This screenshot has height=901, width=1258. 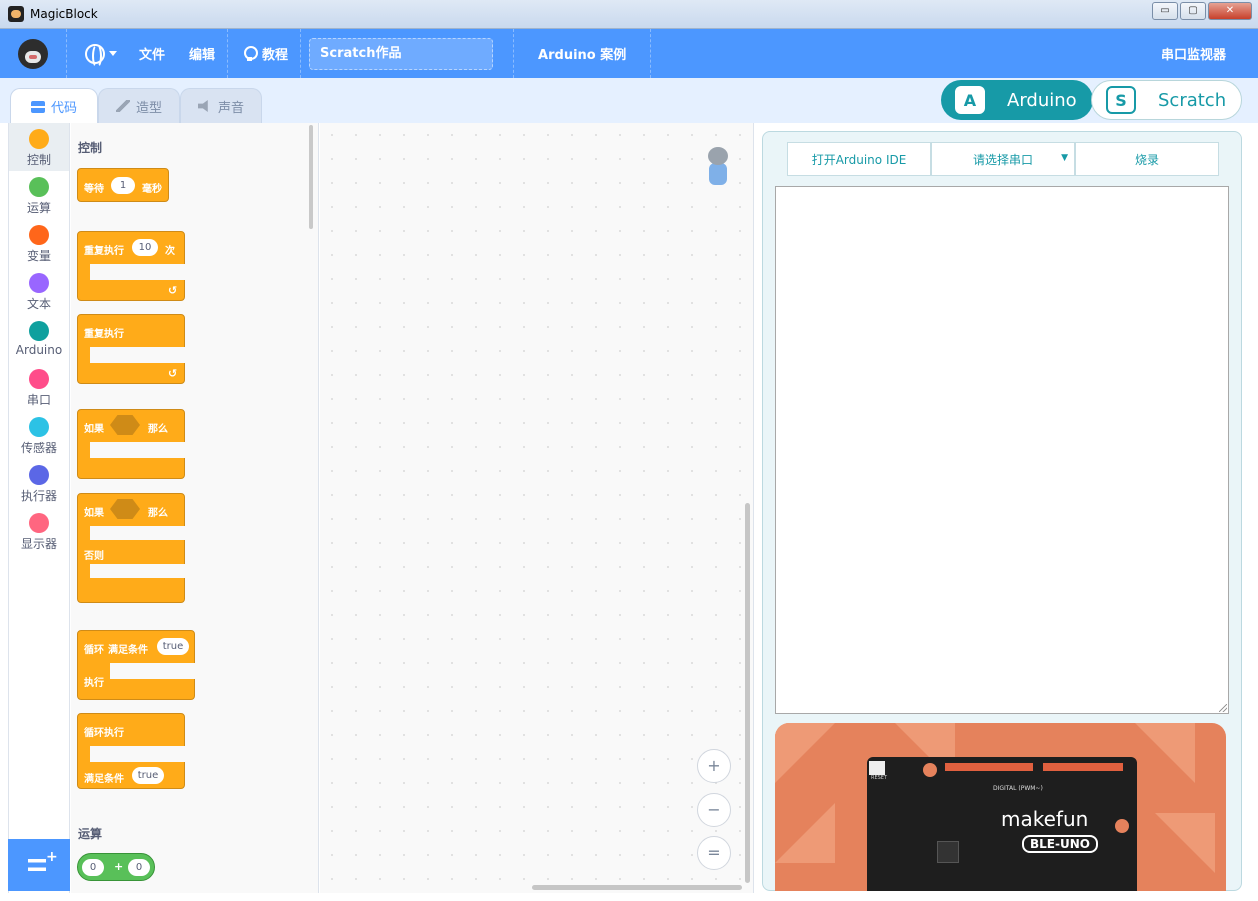 What do you see at coordinates (1147, 159) in the screenshot?
I see `upload-button: 烧录` at bounding box center [1147, 159].